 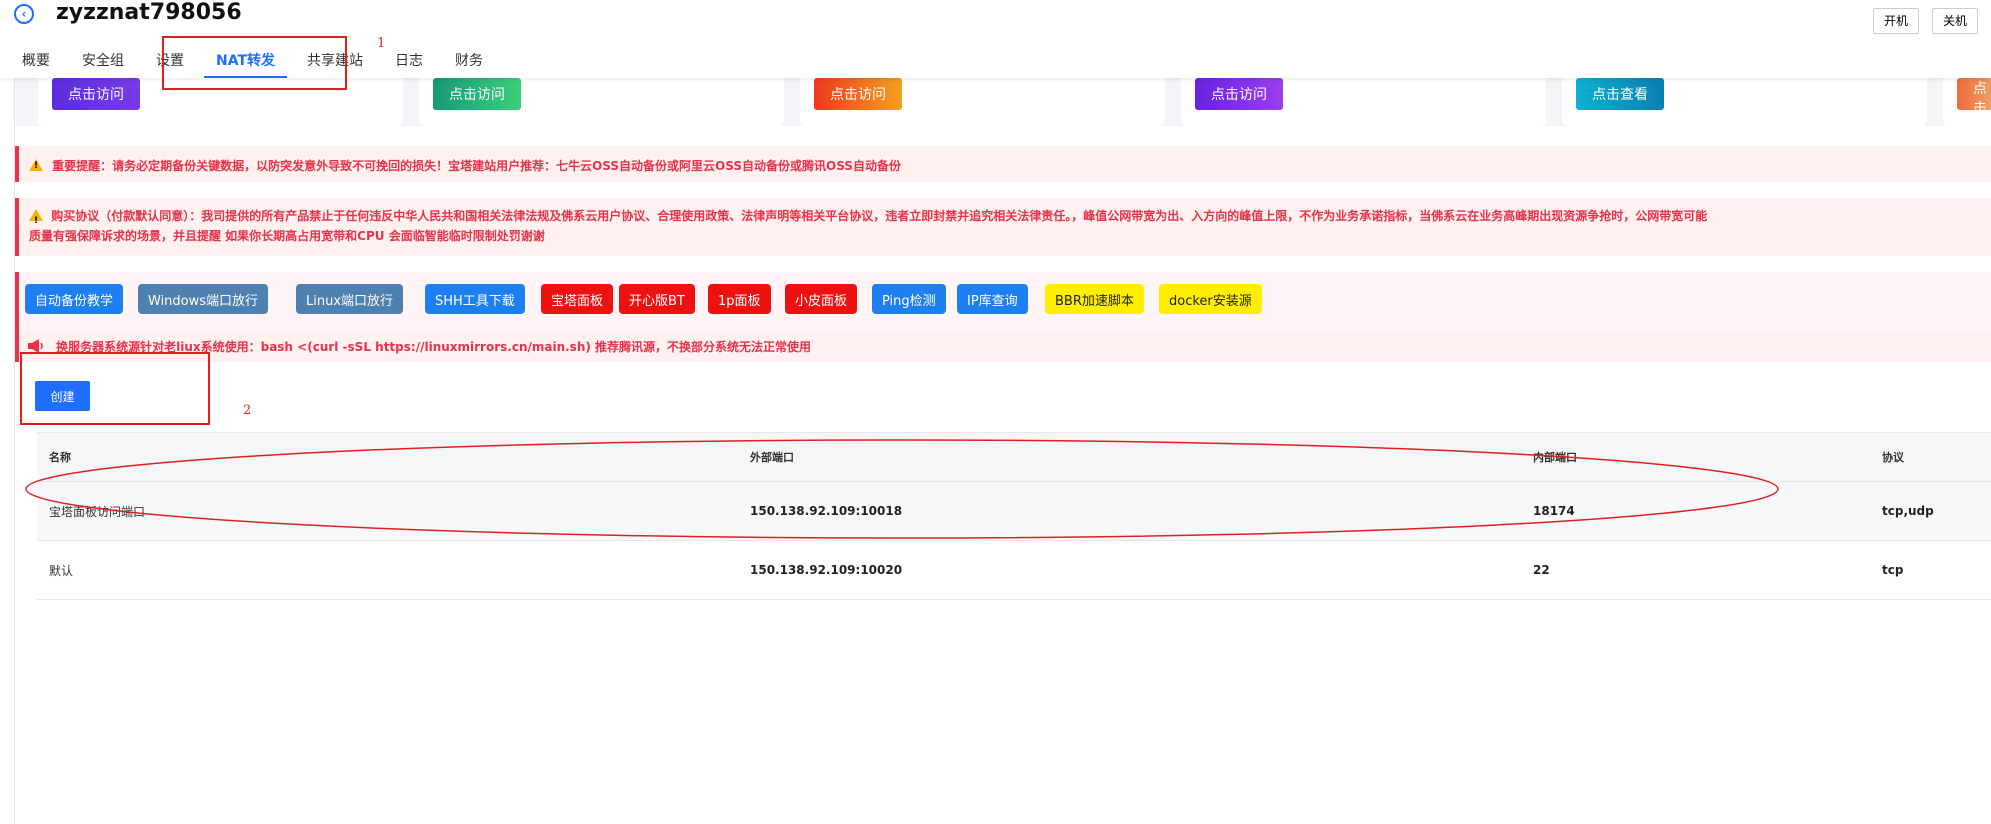 I want to click on card-visit-button: 点击, so click(x=1974, y=97).